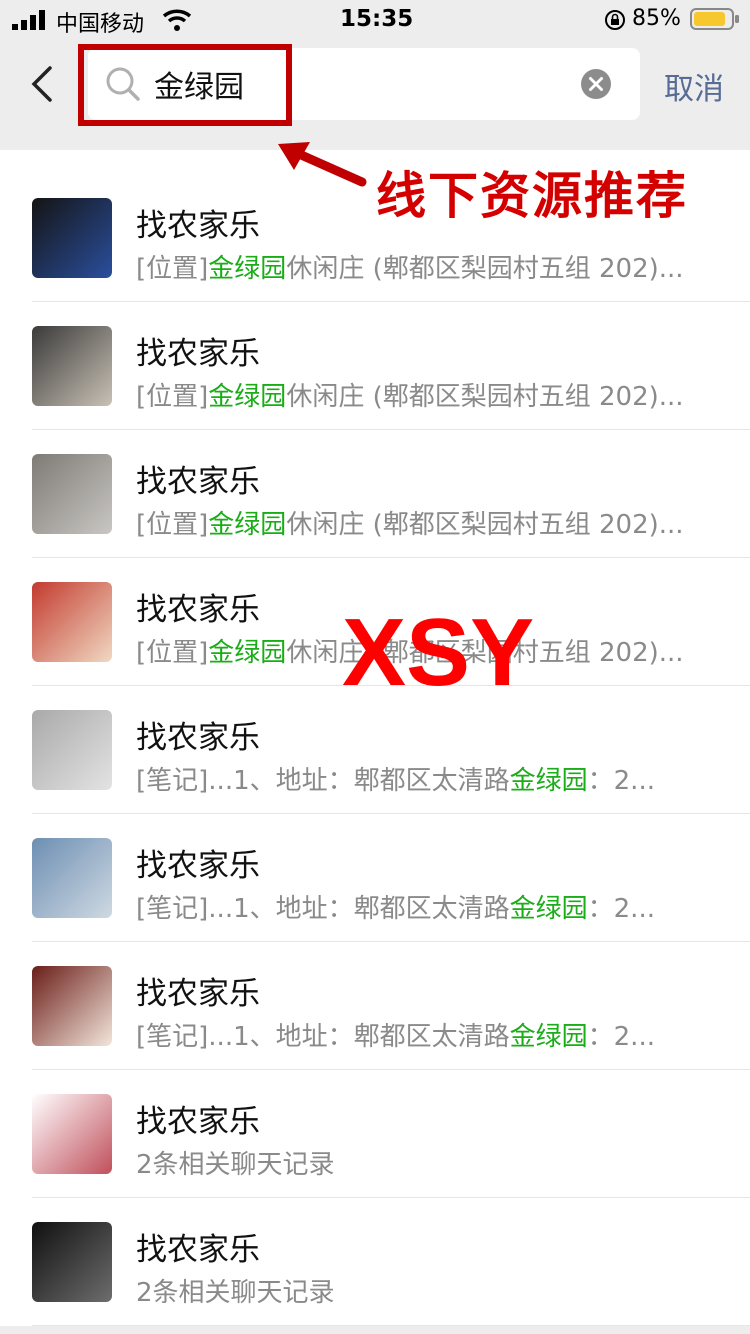 The width and height of the screenshot is (750, 1334). Describe the element at coordinates (28, 20) in the screenshot. I see `signal-icon` at that location.